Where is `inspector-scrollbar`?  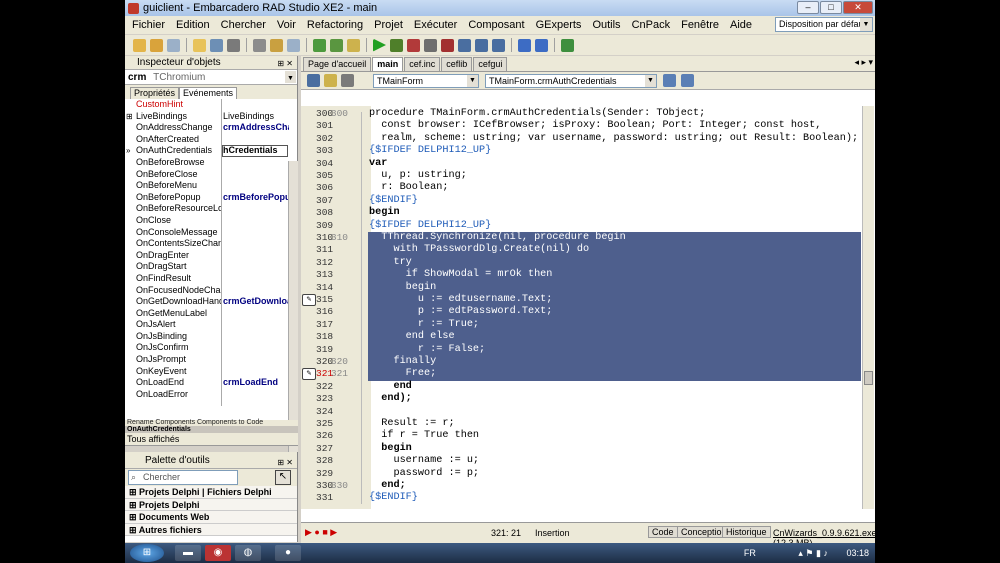
inspector-scrollbar is located at coordinates (293, 311).